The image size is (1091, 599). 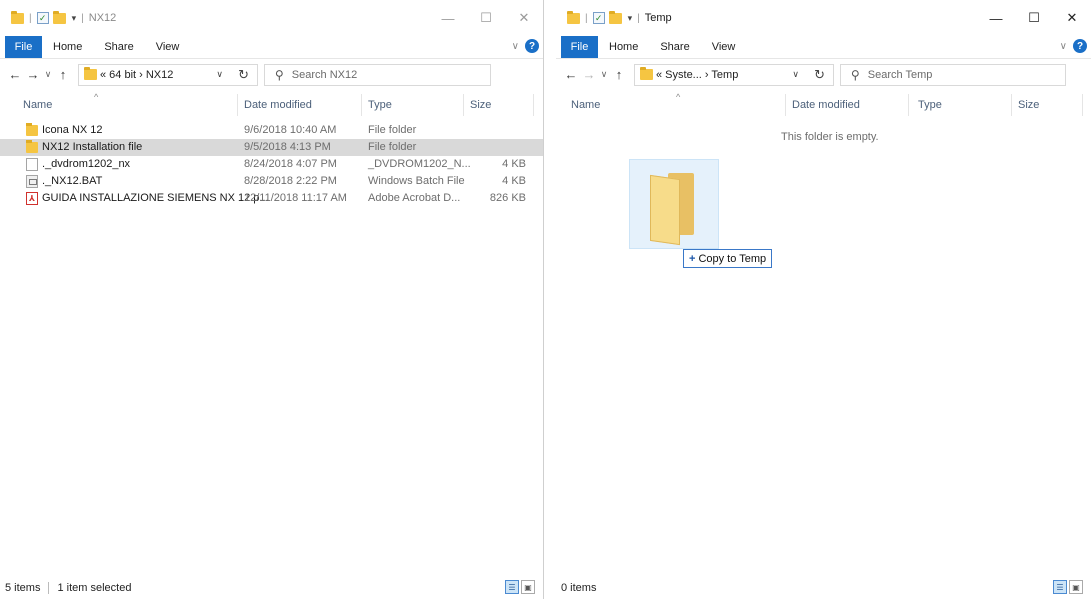 What do you see at coordinates (579, 588) in the screenshot?
I see `item-count: 0 items` at bounding box center [579, 588].